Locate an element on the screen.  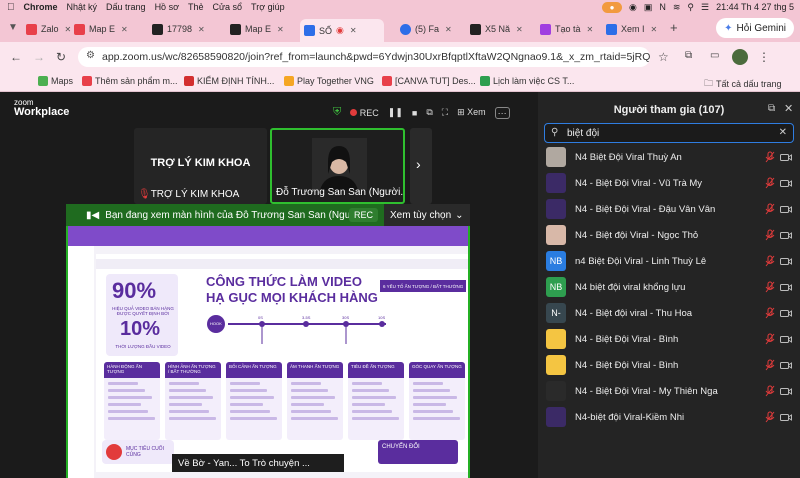
video-tile-kim-khoa: TRỢ LÝ KIM KHOA 🎙︎TRỢ LÝ KIM KHOA is located at coordinates (200, 166).